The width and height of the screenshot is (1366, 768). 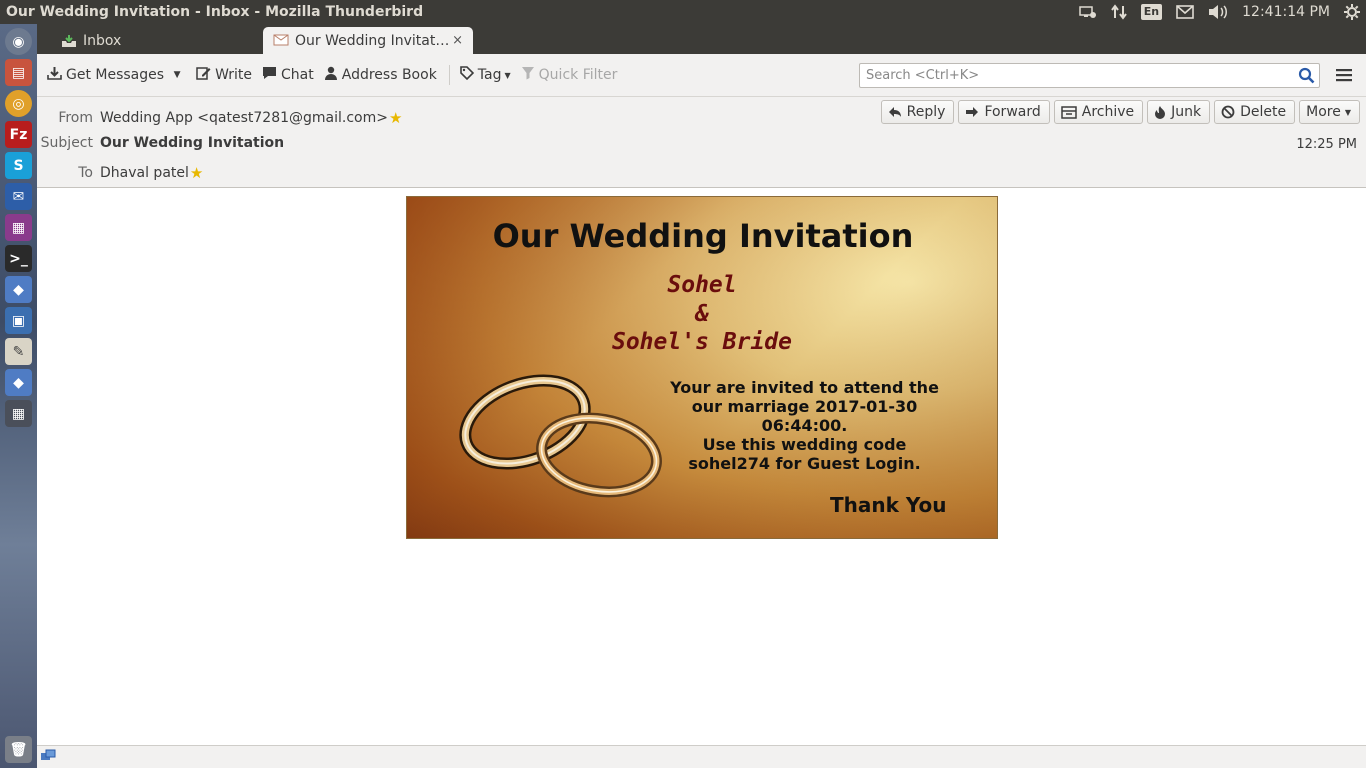 I want to click on app-menu-icon, so click(x=1344, y=75).